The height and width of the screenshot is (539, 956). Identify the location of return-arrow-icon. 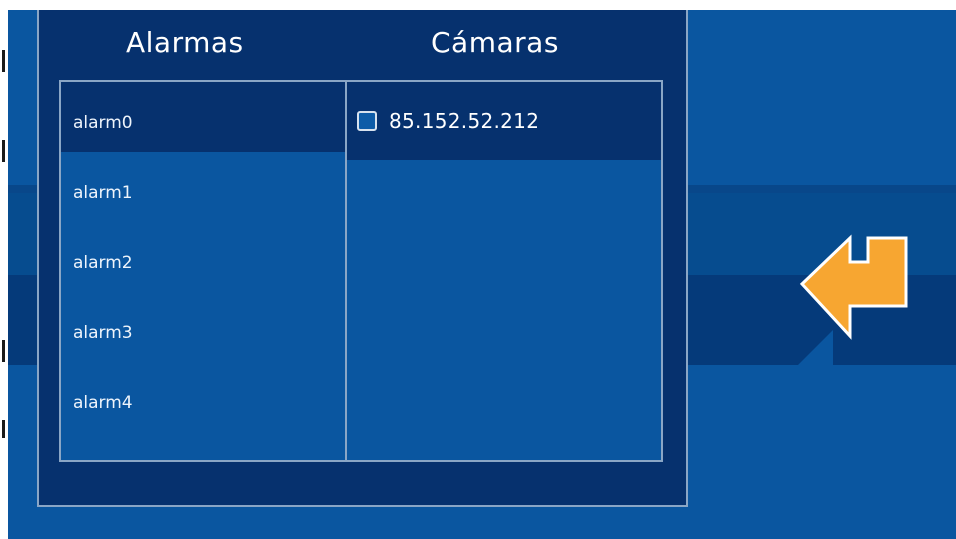
(854, 287).